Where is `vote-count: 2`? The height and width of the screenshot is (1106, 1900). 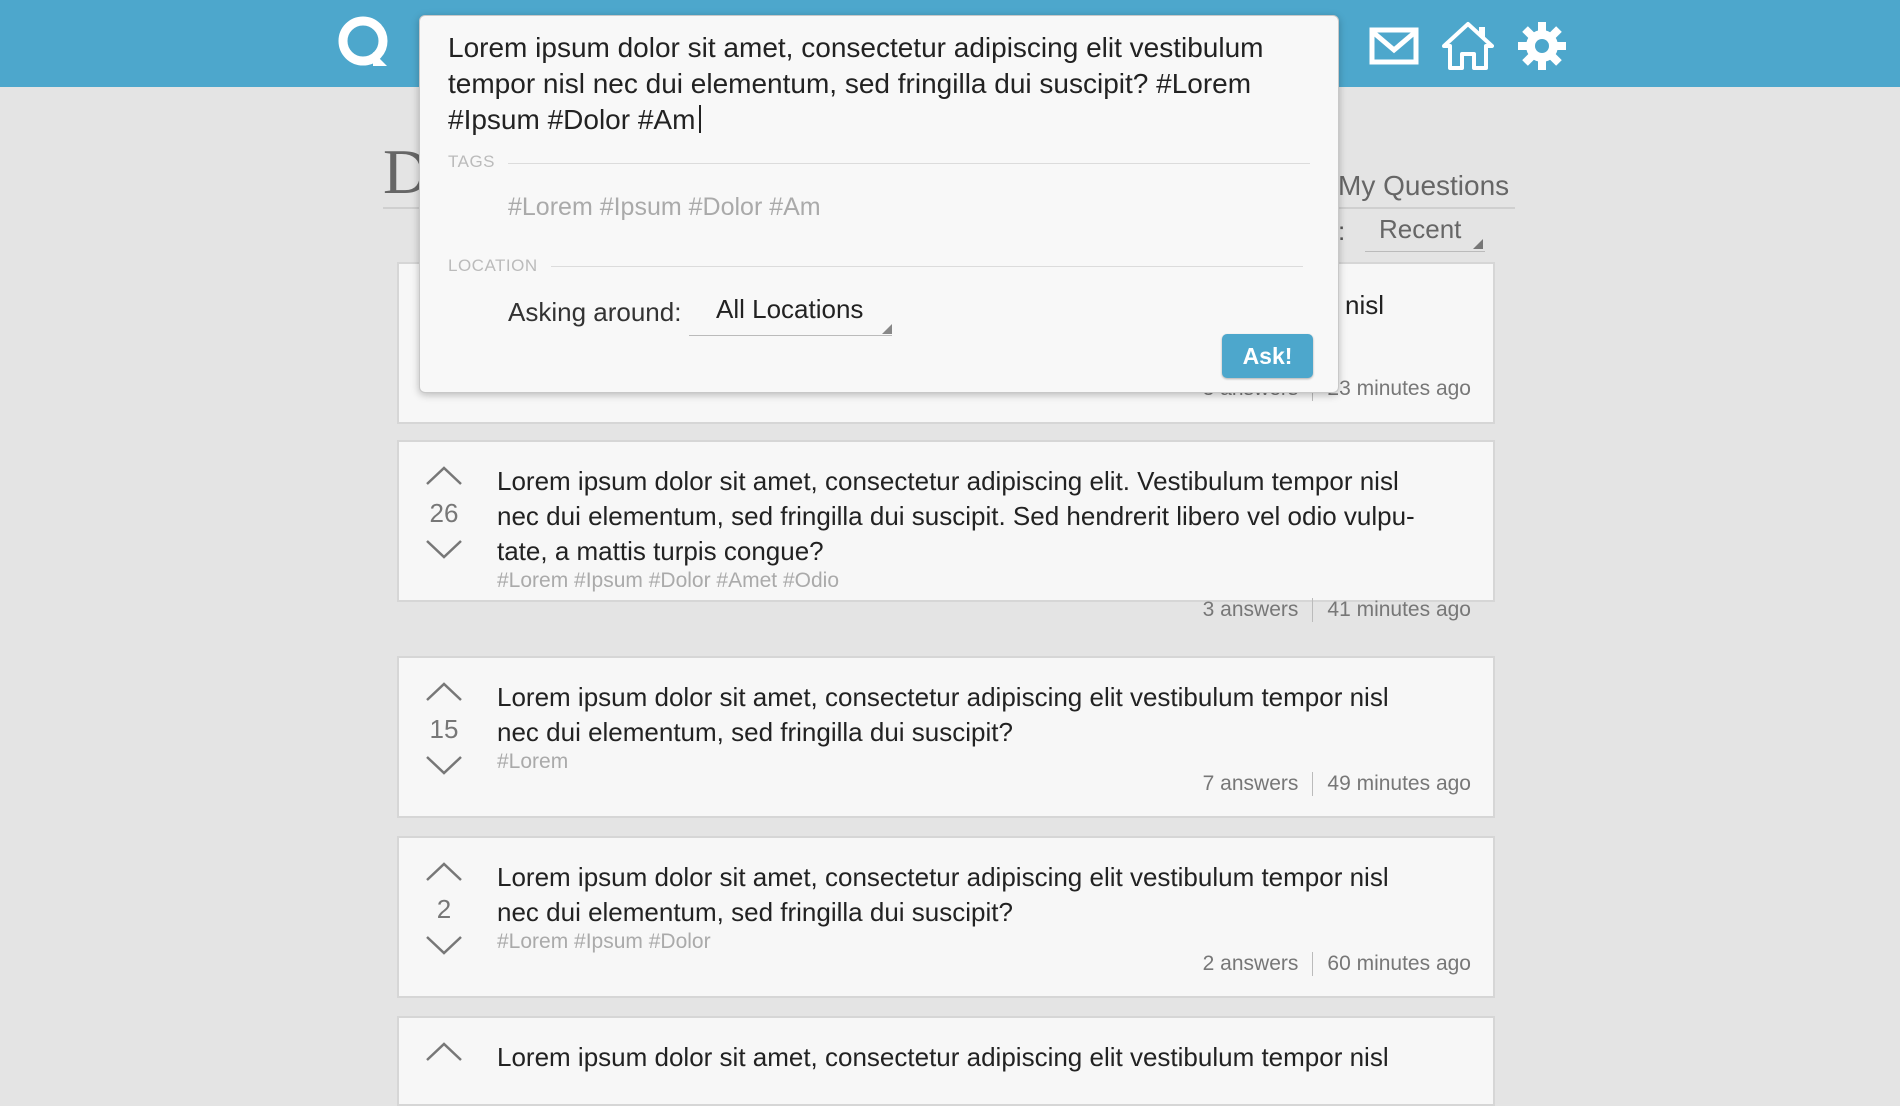 vote-count: 2 is located at coordinates (444, 909).